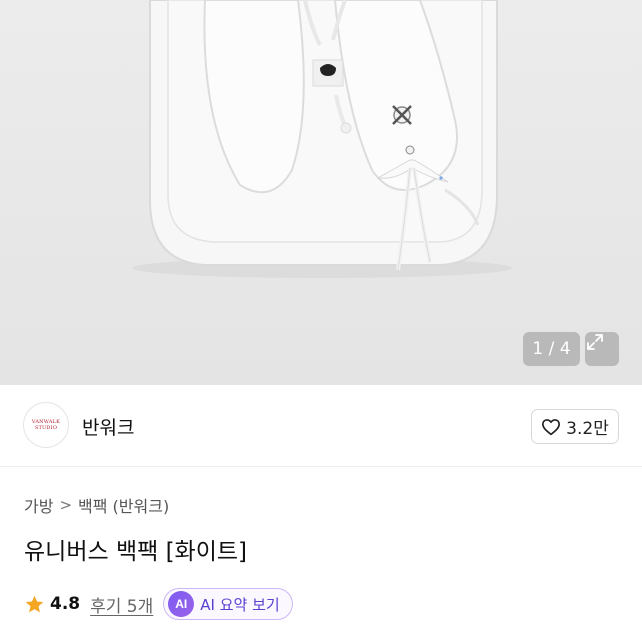 Image resolution: width=642 pixels, height=642 pixels. What do you see at coordinates (551, 349) in the screenshot?
I see `image-counter: 1 / 4` at bounding box center [551, 349].